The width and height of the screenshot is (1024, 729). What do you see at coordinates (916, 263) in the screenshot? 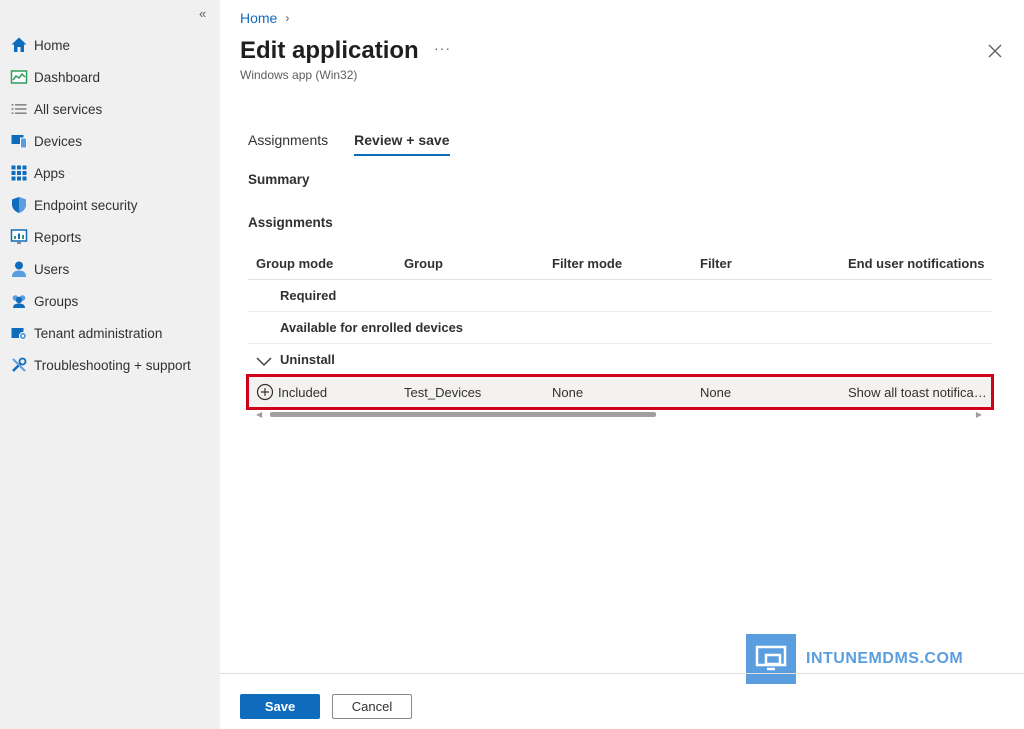
I see `column-header-end-user-notifications: End user notifications` at bounding box center [916, 263].